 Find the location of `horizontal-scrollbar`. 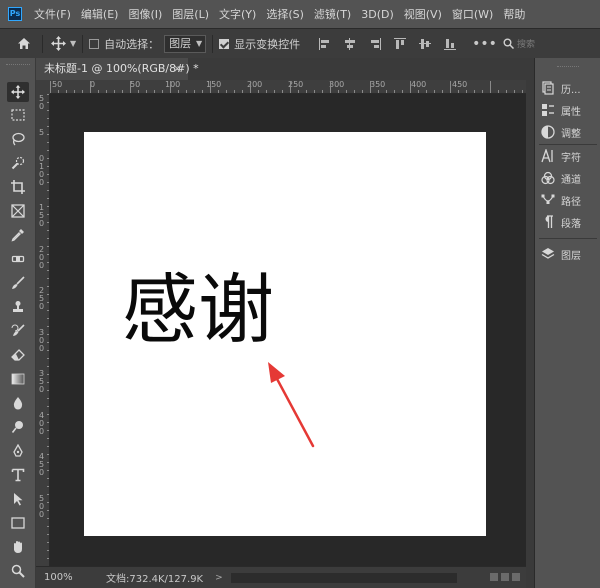

horizontal-scrollbar is located at coordinates (343, 577).